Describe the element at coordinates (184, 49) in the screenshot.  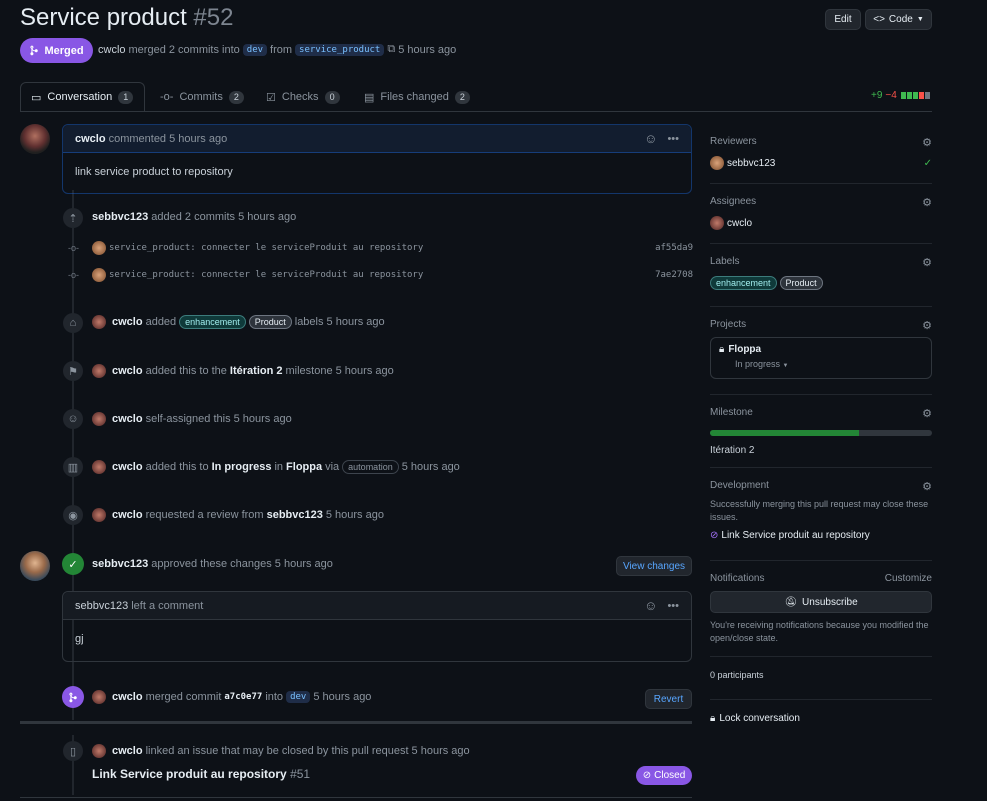
I see `merge-text: merged 2 commits into` at that location.